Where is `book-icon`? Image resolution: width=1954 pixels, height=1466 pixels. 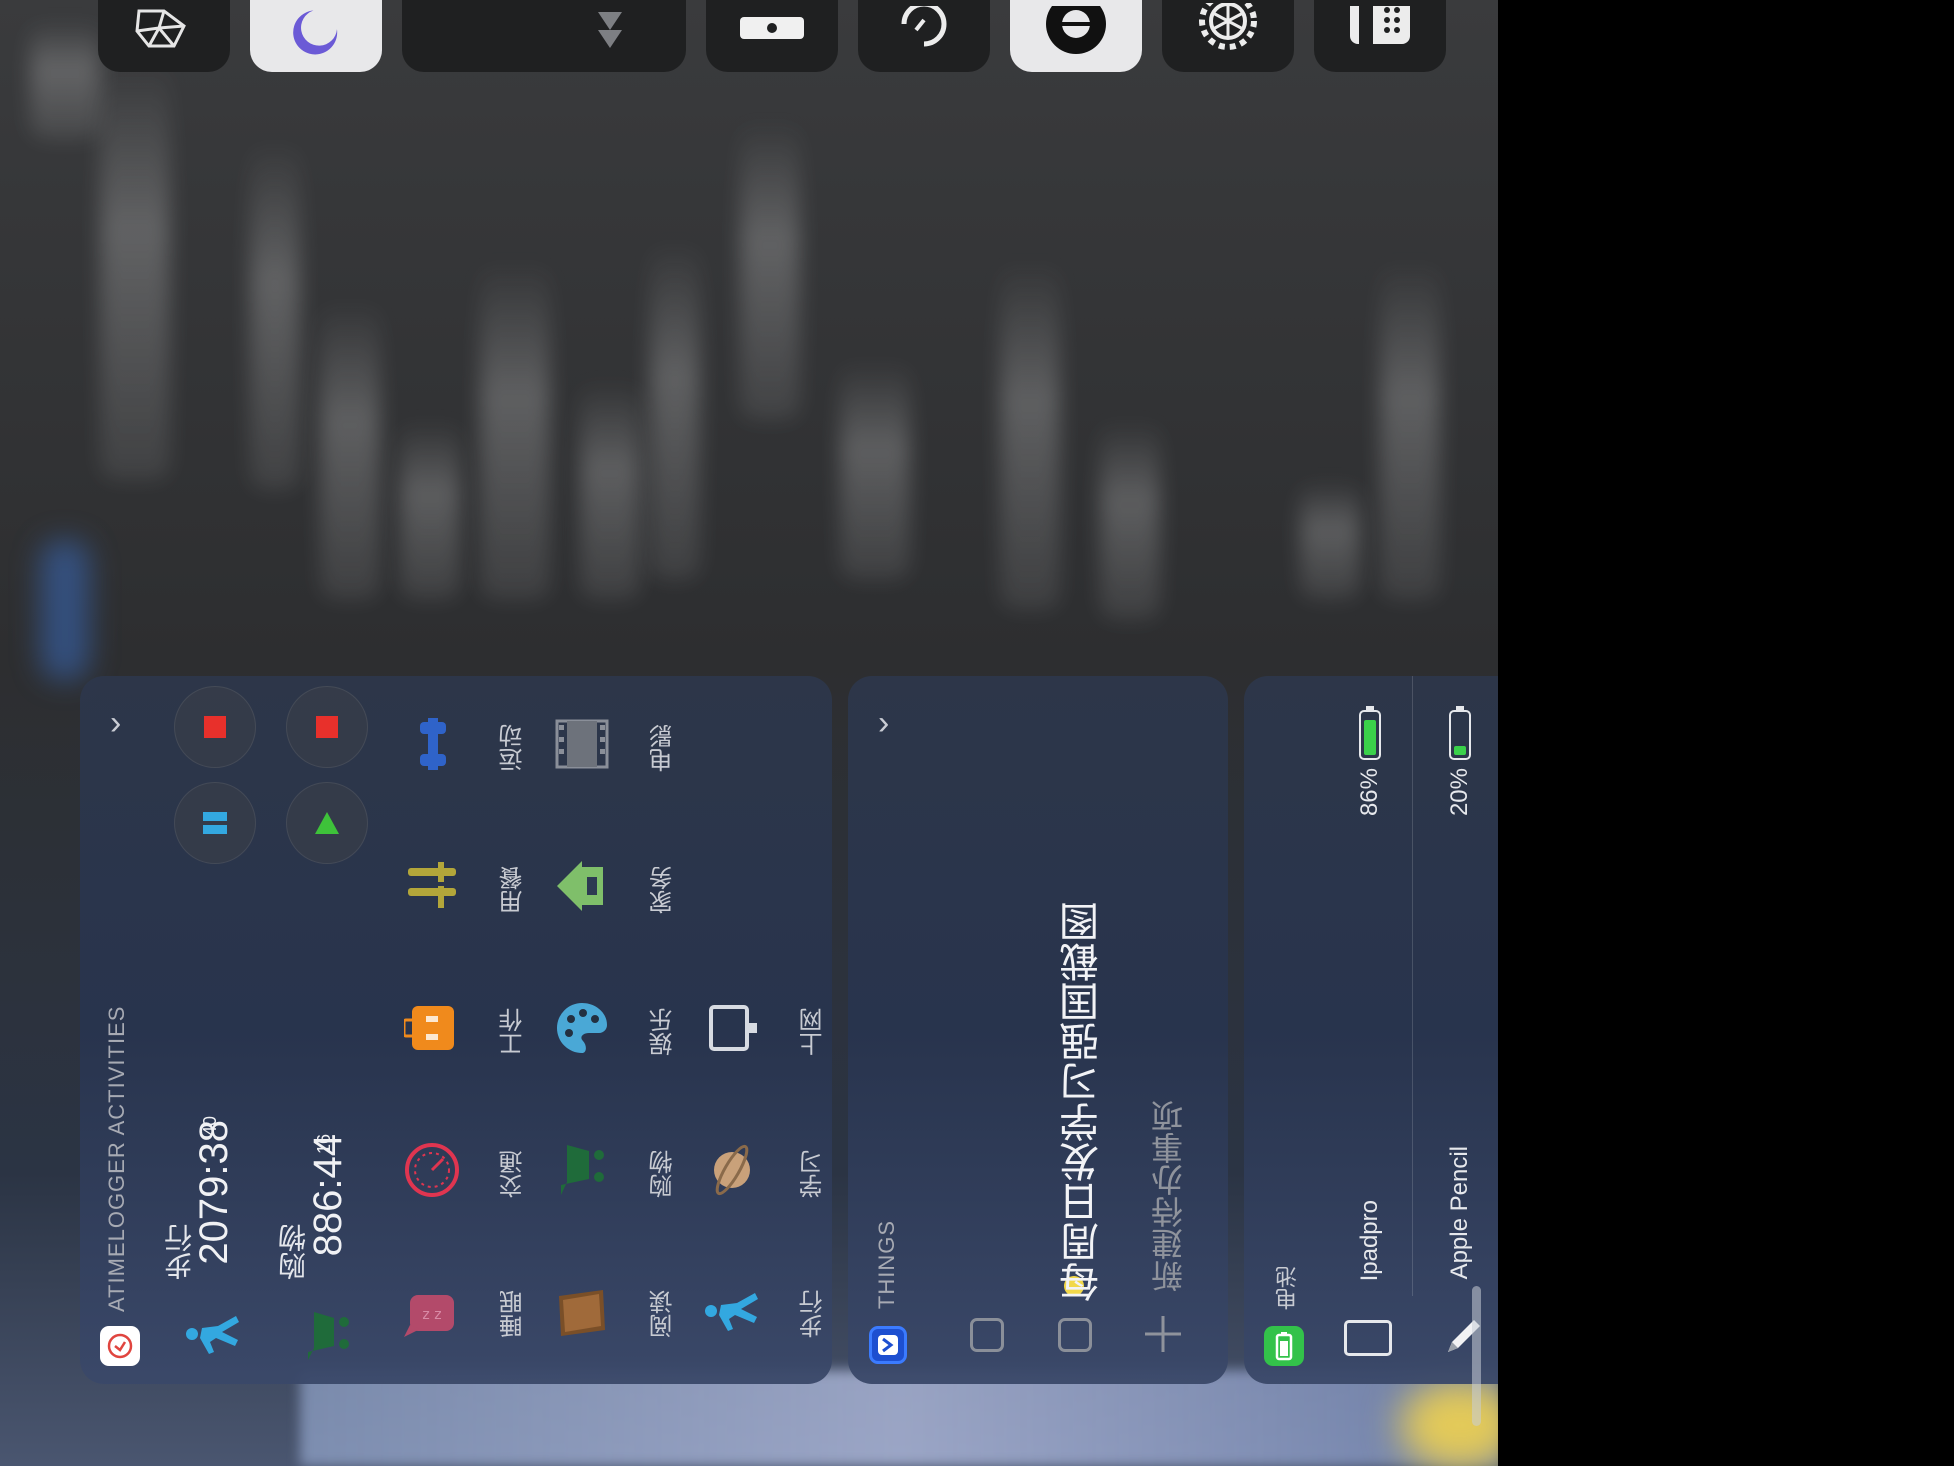
book-icon is located at coordinates (582, 1315).